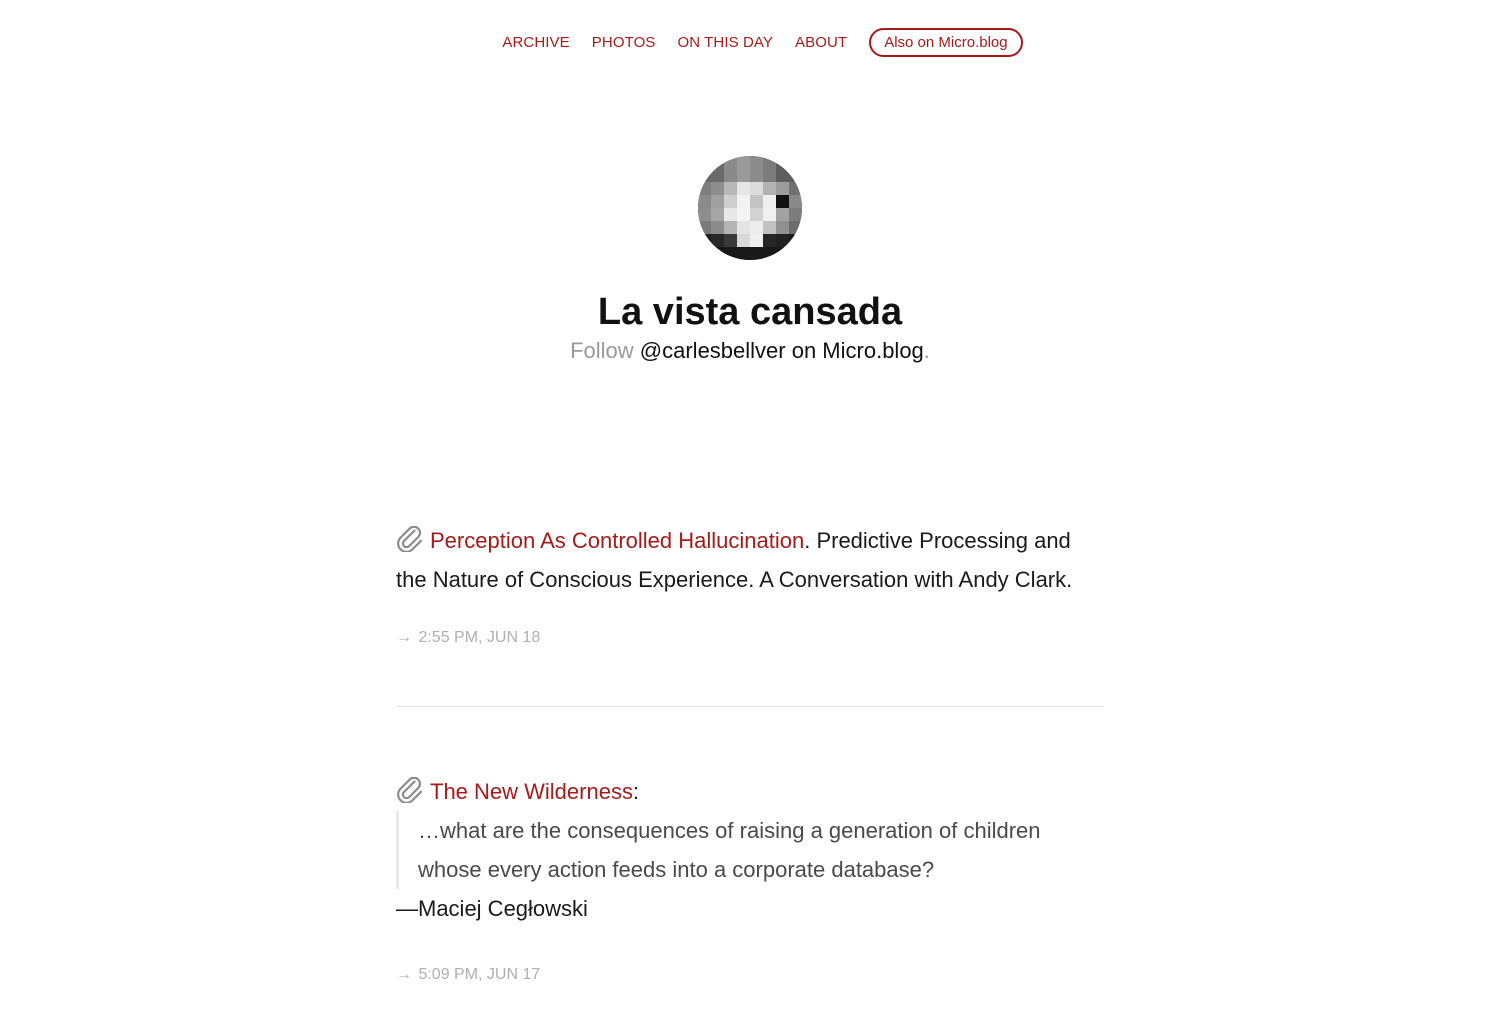 The width and height of the screenshot is (1500, 1015). I want to click on post-timestamp-link: 5:09 PM, JUN 17, so click(479, 974).